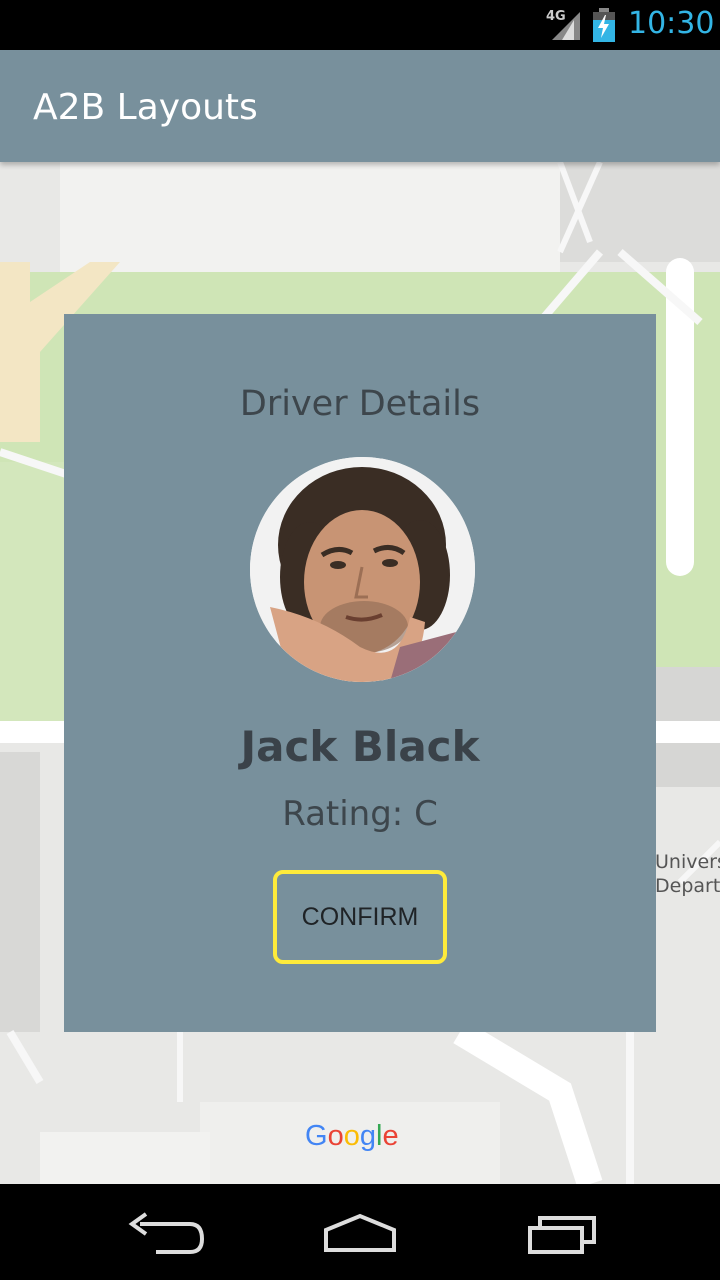  What do you see at coordinates (360, 917) in the screenshot?
I see `confirm-button: CONFIRM` at bounding box center [360, 917].